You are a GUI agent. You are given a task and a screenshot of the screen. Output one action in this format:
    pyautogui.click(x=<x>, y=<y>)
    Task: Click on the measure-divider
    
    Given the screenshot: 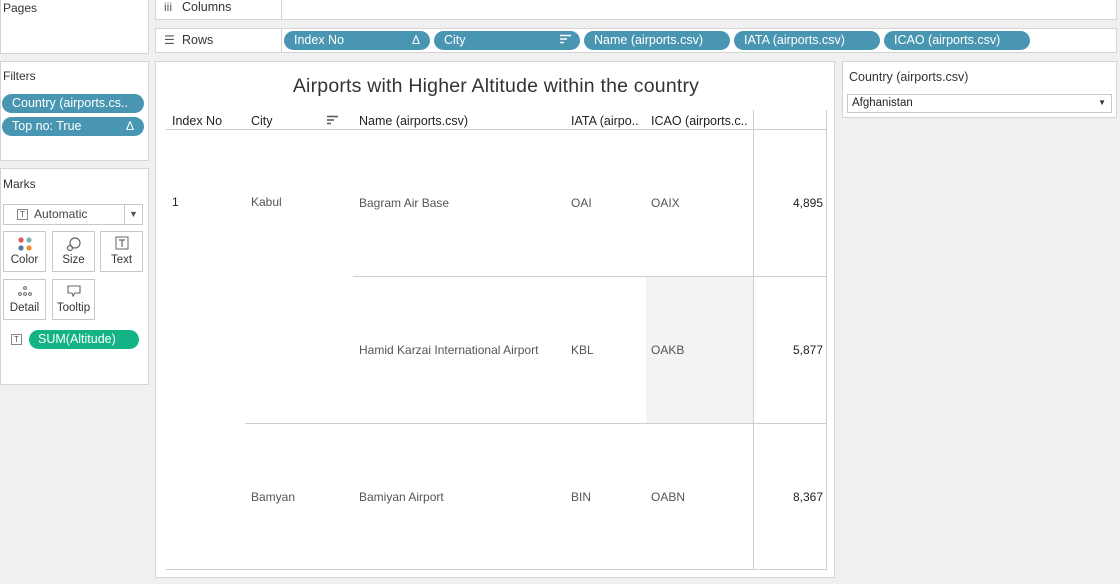 What is the action you would take?
    pyautogui.click(x=753, y=340)
    